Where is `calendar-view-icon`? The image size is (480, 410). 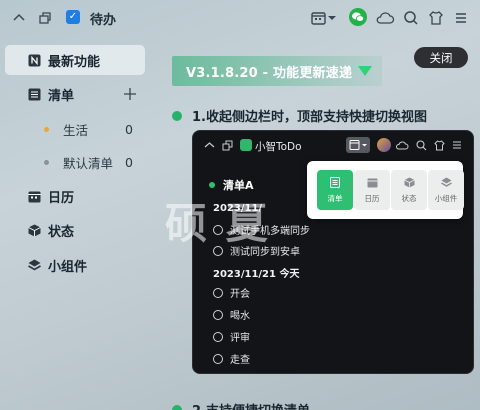 calendar-view-icon is located at coordinates (358, 145).